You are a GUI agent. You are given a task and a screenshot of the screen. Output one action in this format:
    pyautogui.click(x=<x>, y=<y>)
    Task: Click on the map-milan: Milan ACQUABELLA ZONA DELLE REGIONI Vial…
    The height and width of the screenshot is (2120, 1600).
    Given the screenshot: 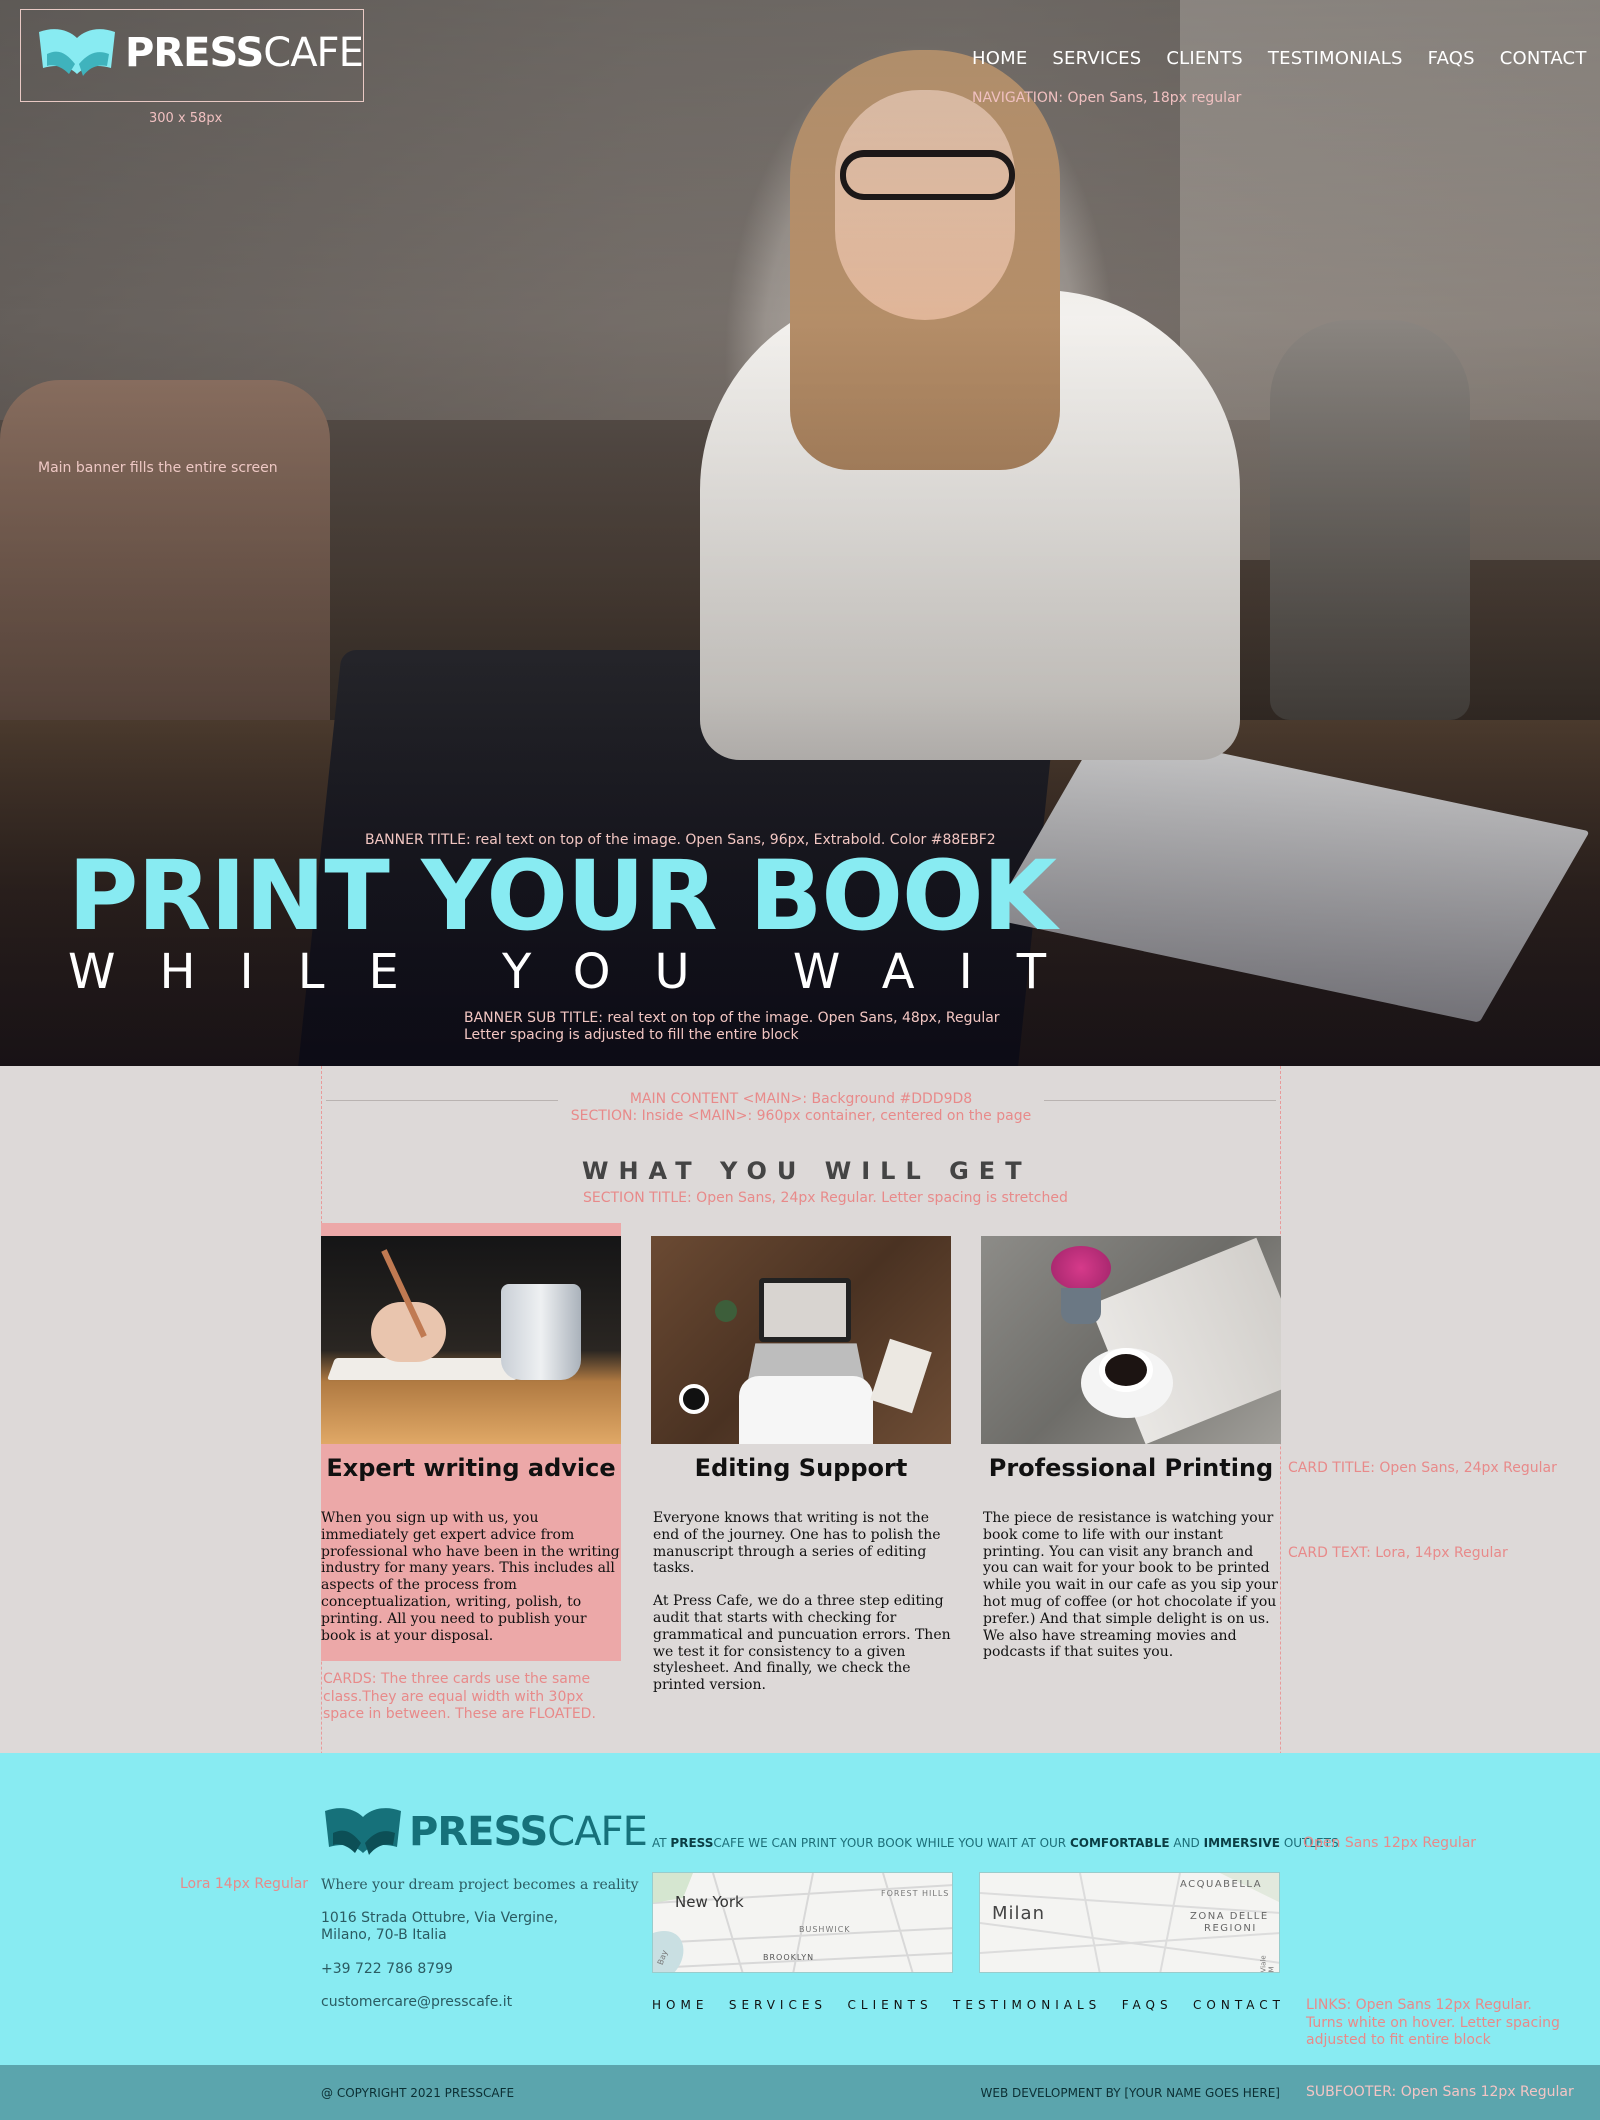 What is the action you would take?
    pyautogui.click(x=1129, y=1922)
    